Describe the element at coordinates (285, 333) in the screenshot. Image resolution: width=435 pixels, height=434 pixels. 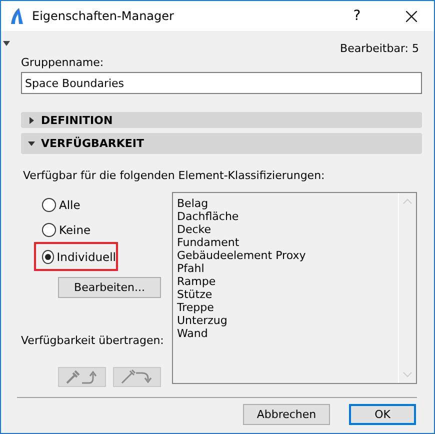
I see `list-item: Wand` at that location.